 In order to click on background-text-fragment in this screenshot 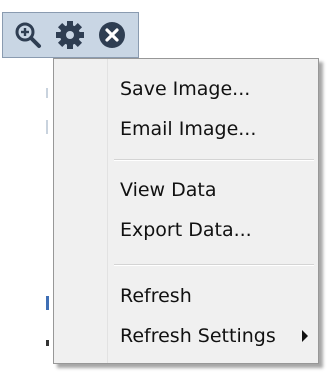, I will do `click(47, 343)`.